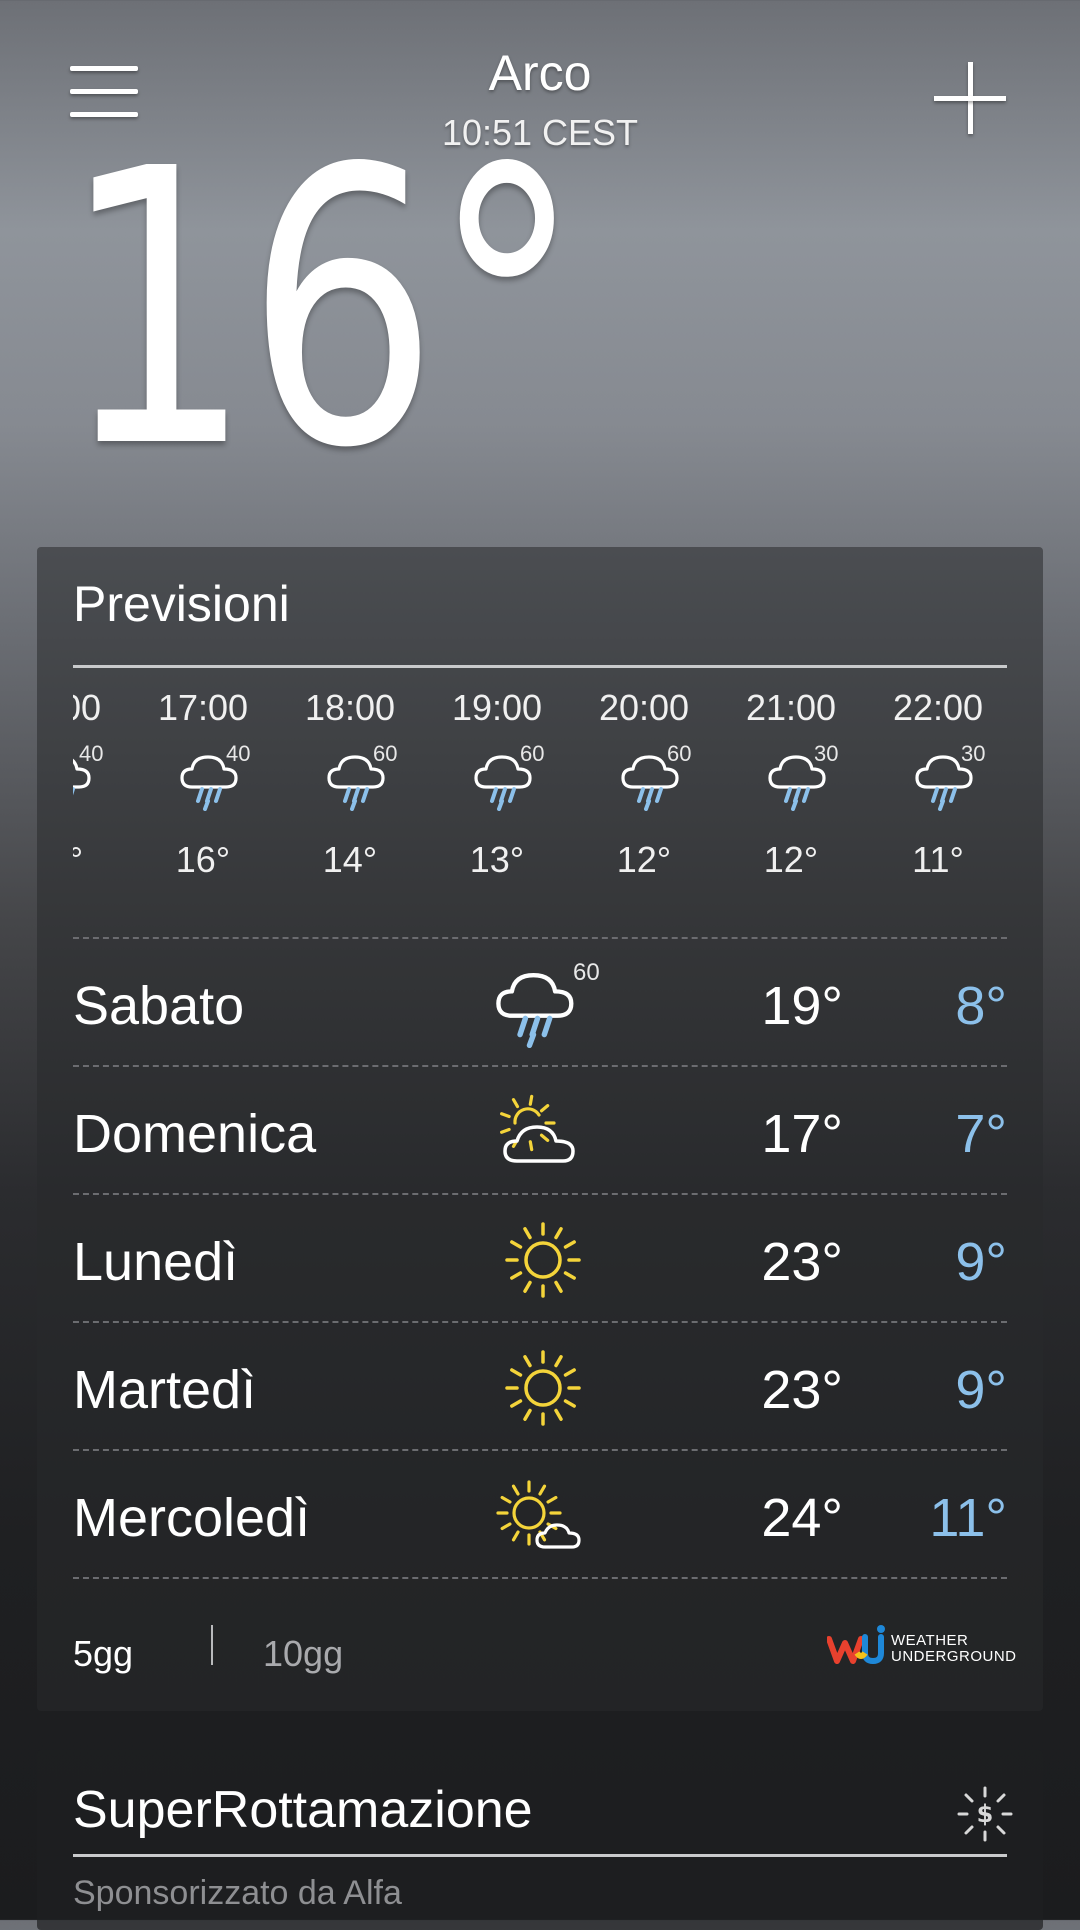 The image size is (1080, 1930). What do you see at coordinates (103, 1654) in the screenshot?
I see `tab-5-days: 5gg` at bounding box center [103, 1654].